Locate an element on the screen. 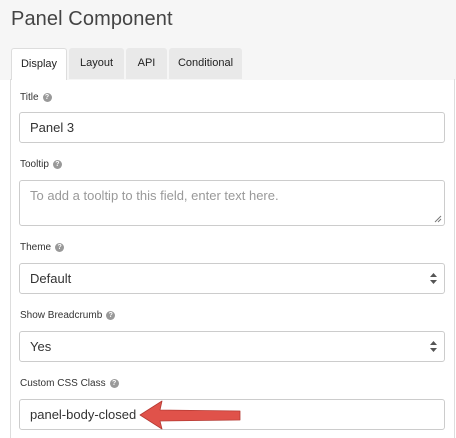 This screenshot has width=456, height=438. breadcrumb-select: Yes is located at coordinates (232, 346).